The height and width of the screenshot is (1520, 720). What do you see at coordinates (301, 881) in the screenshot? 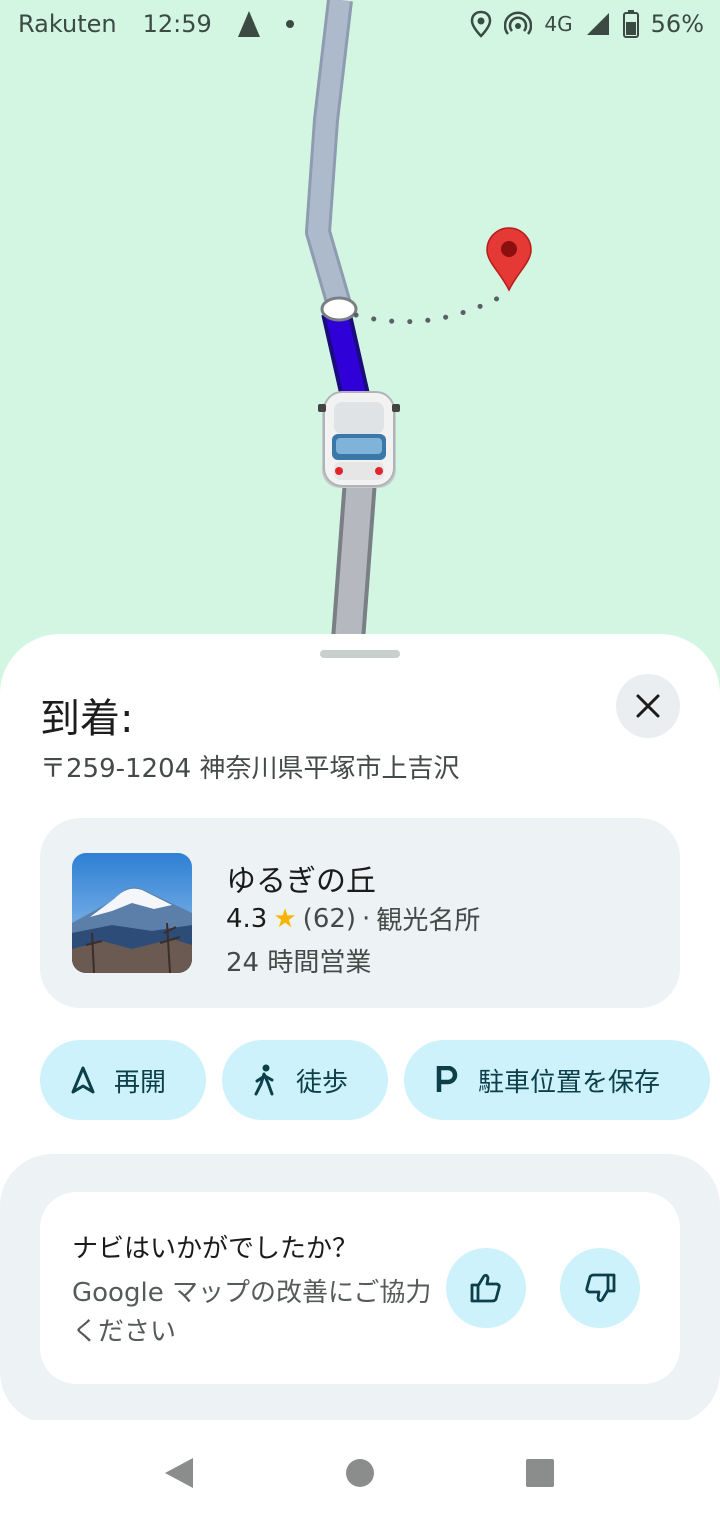
I see `place-name: ゆるぎの丘` at bounding box center [301, 881].